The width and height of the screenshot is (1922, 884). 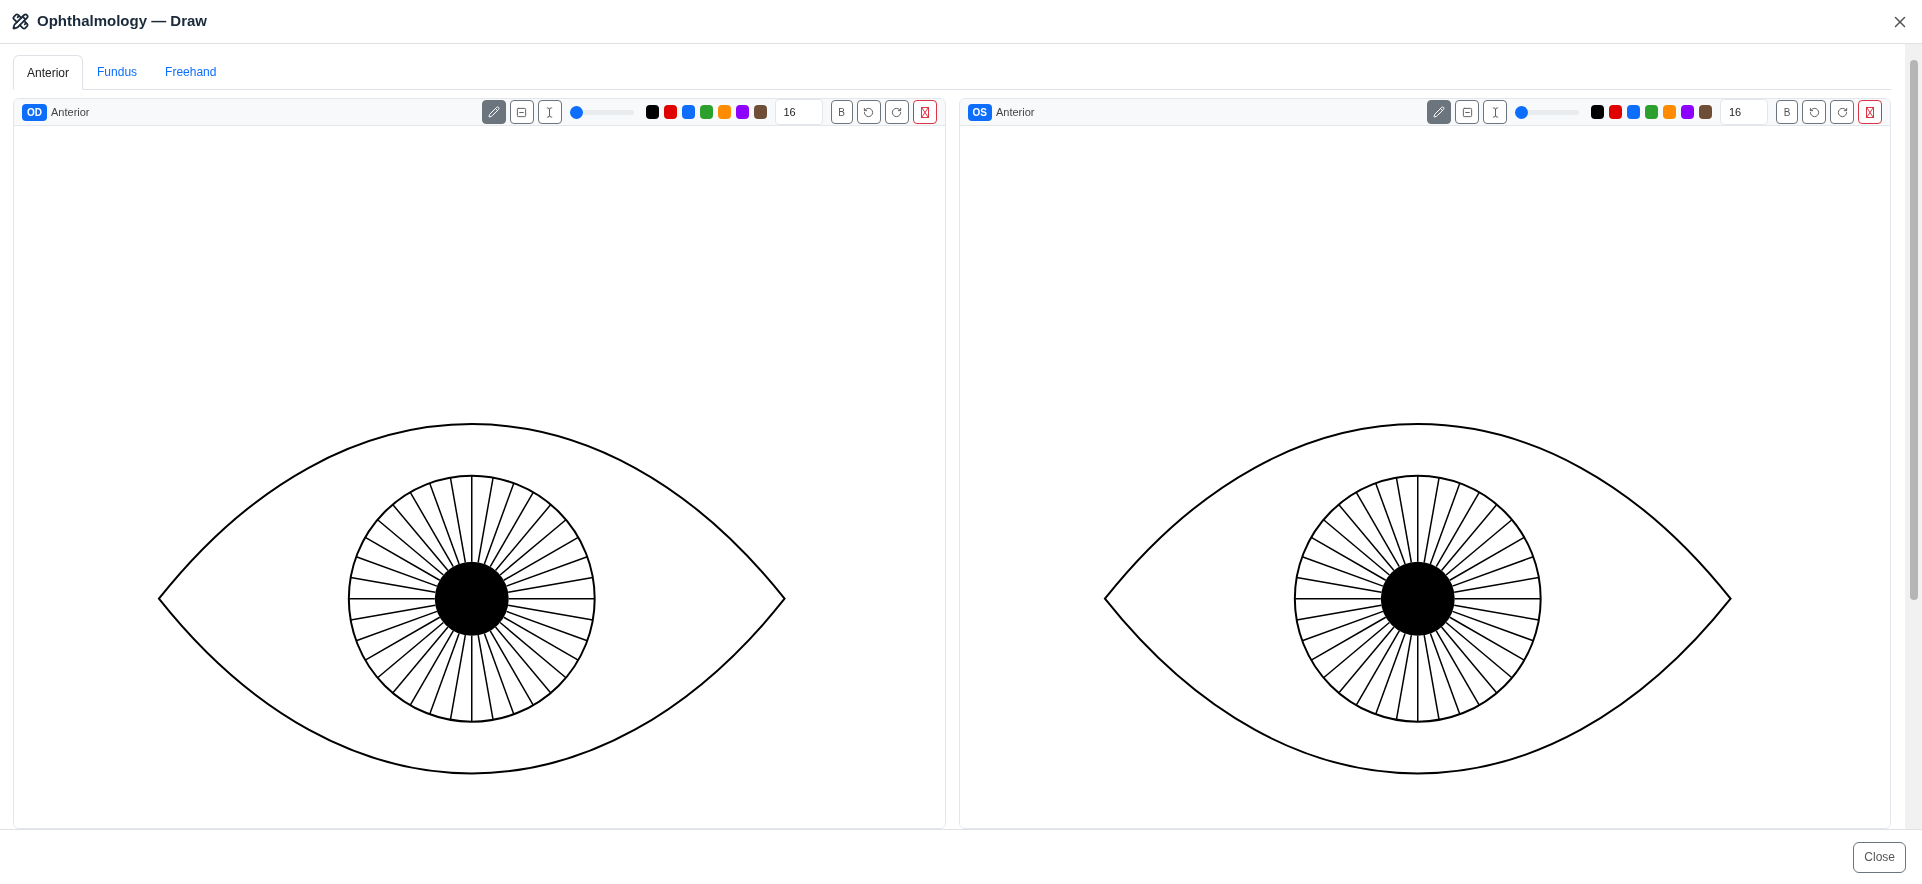 What do you see at coordinates (979, 112) in the screenshot?
I see `eye-badge: OS` at bounding box center [979, 112].